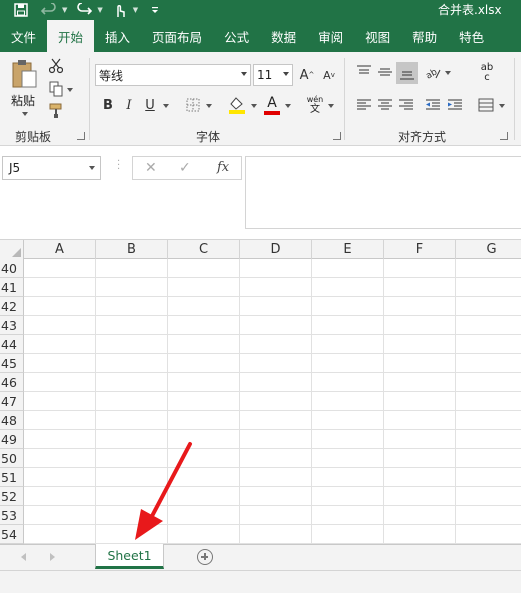 The image size is (521, 593). I want to click on font-color-icon: A, so click(272, 105).